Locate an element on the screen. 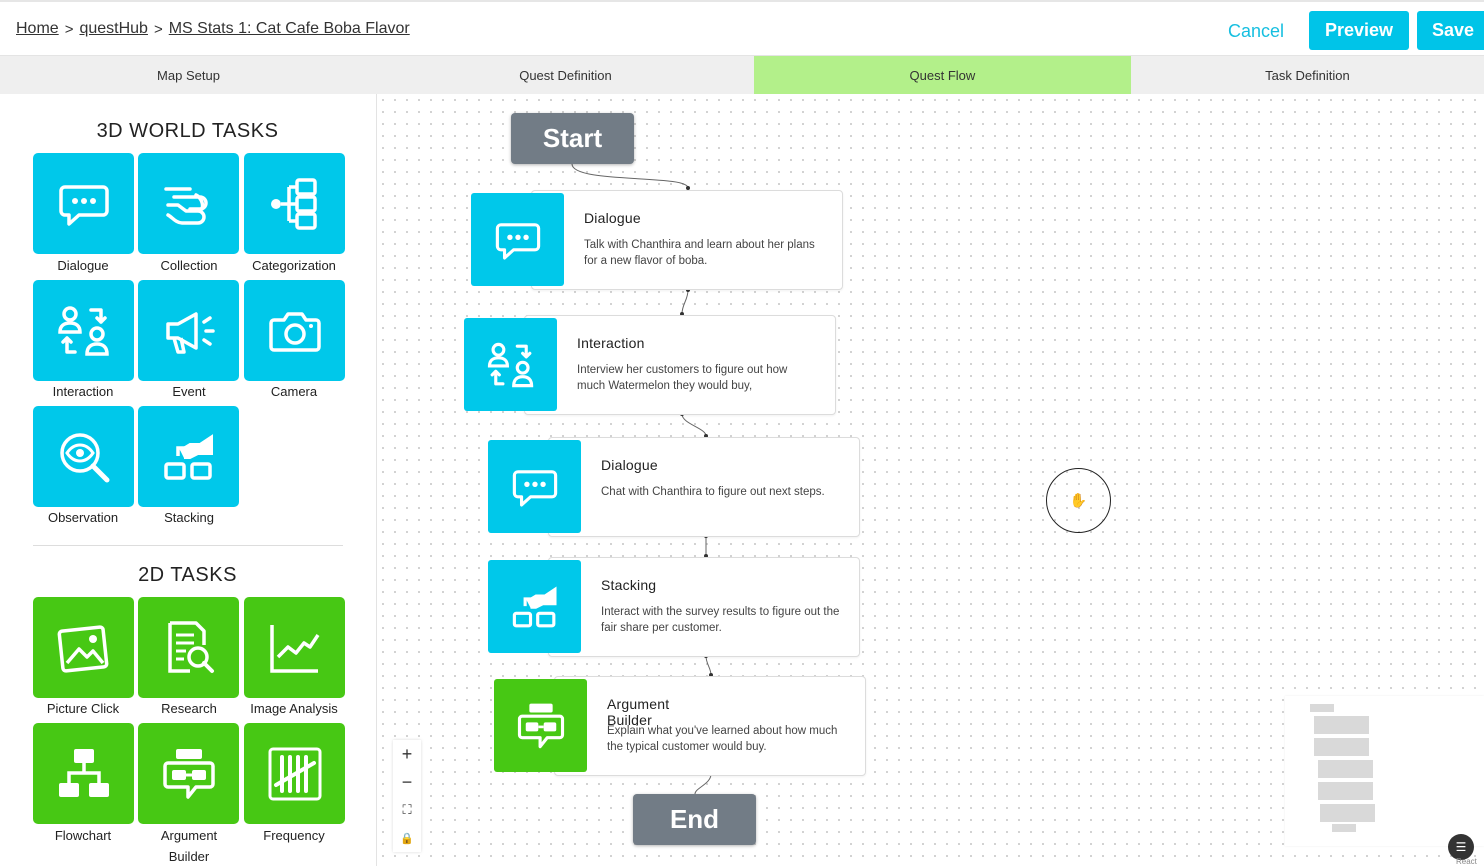 Image resolution: width=1484 pixels, height=867 pixels. breadcrumb-quest-link: MS Stats 1: Cat Cafe Boba Flavor is located at coordinates (289, 29).